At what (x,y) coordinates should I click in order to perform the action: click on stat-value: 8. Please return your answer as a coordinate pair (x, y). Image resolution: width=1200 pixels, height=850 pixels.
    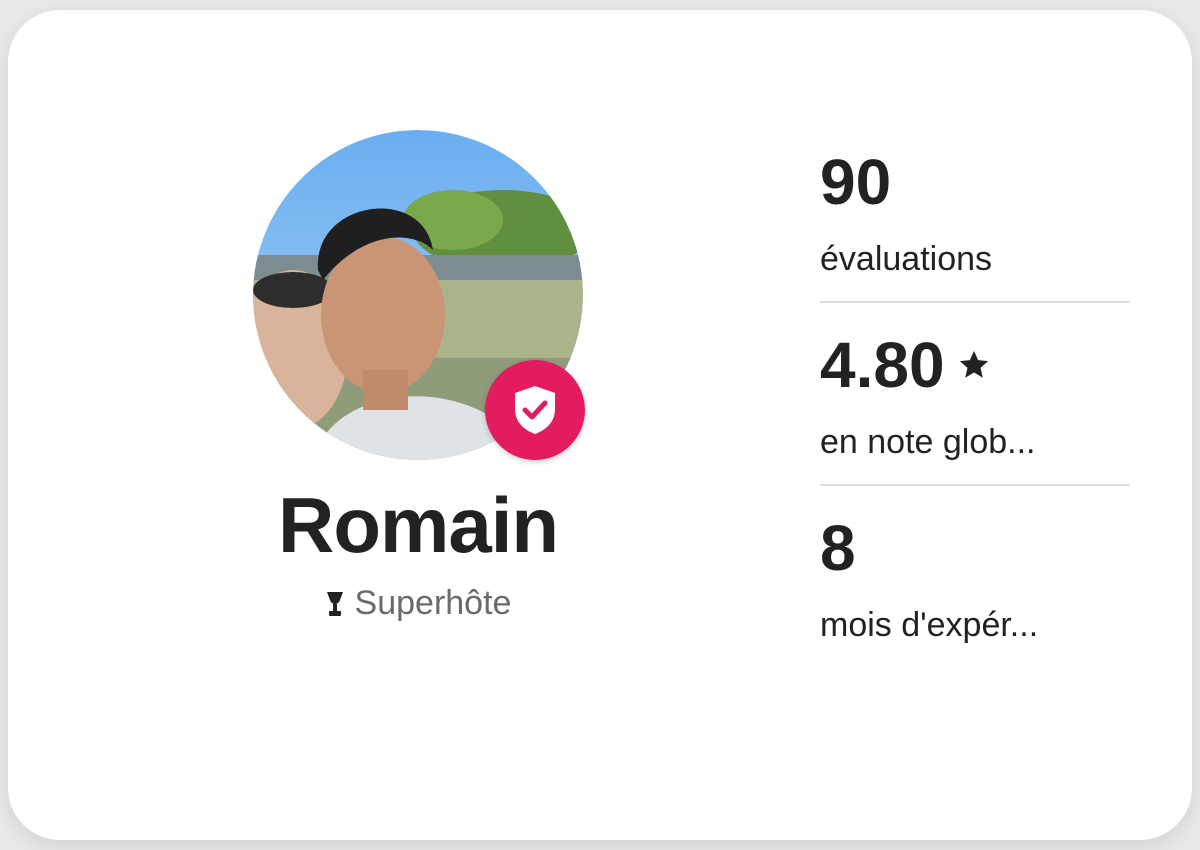
    Looking at the image, I should click on (975, 548).